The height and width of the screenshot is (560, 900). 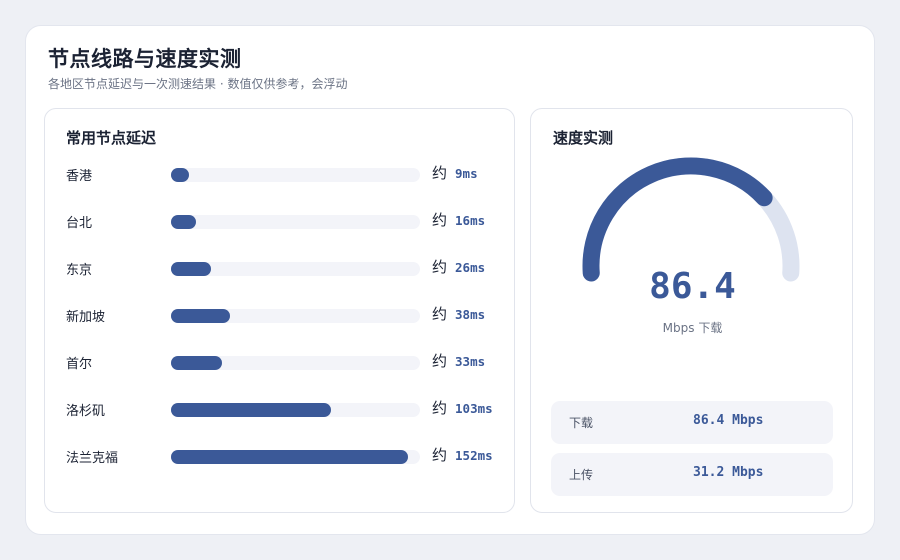 I want to click on node-row: 洛杉矶 约 103ms, so click(x=279, y=409).